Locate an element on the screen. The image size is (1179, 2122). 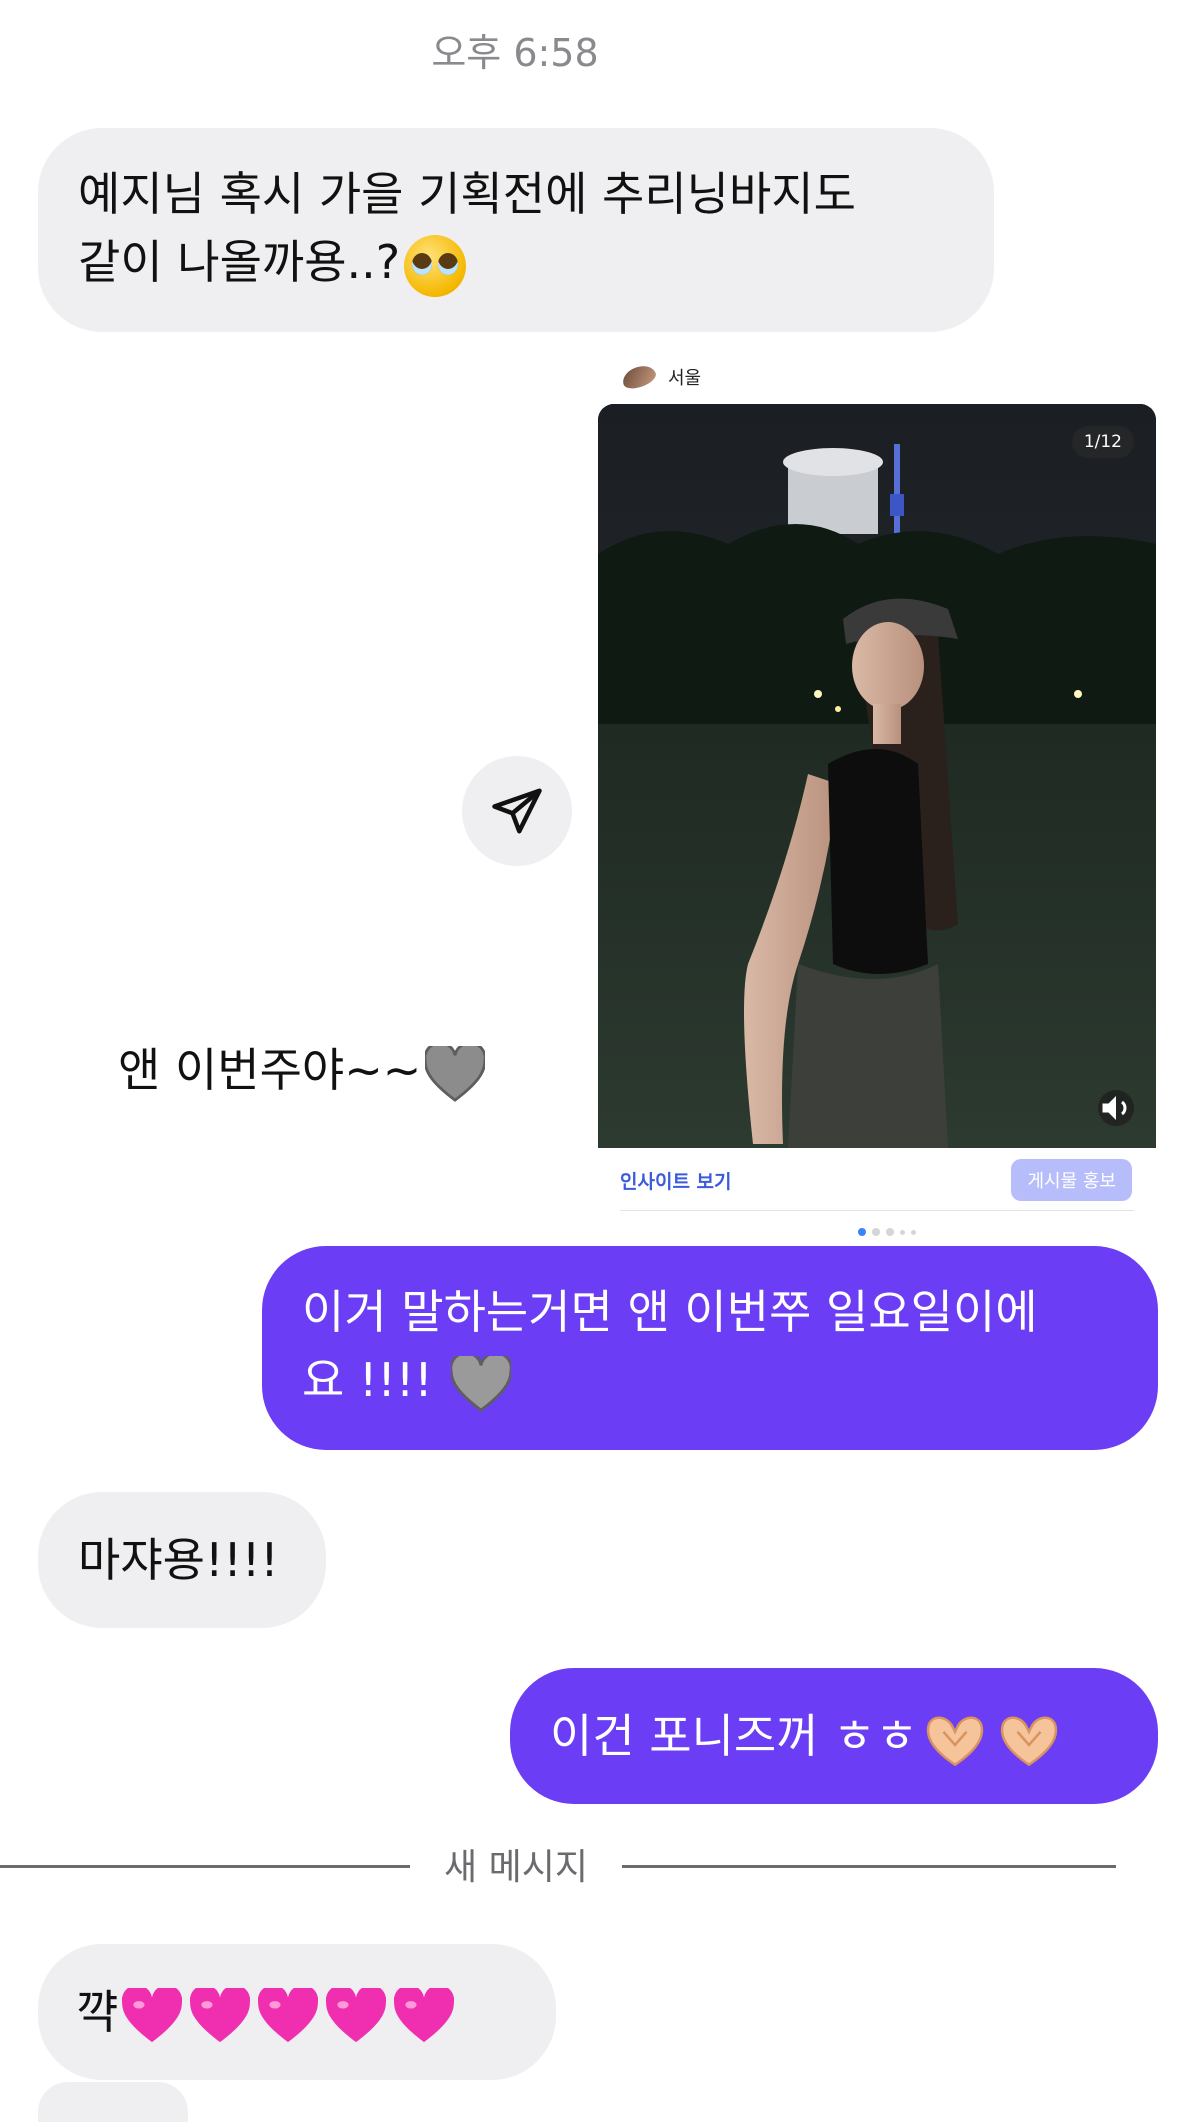
incoming-message-bubble: 꺅 is located at coordinates (297, 2012).